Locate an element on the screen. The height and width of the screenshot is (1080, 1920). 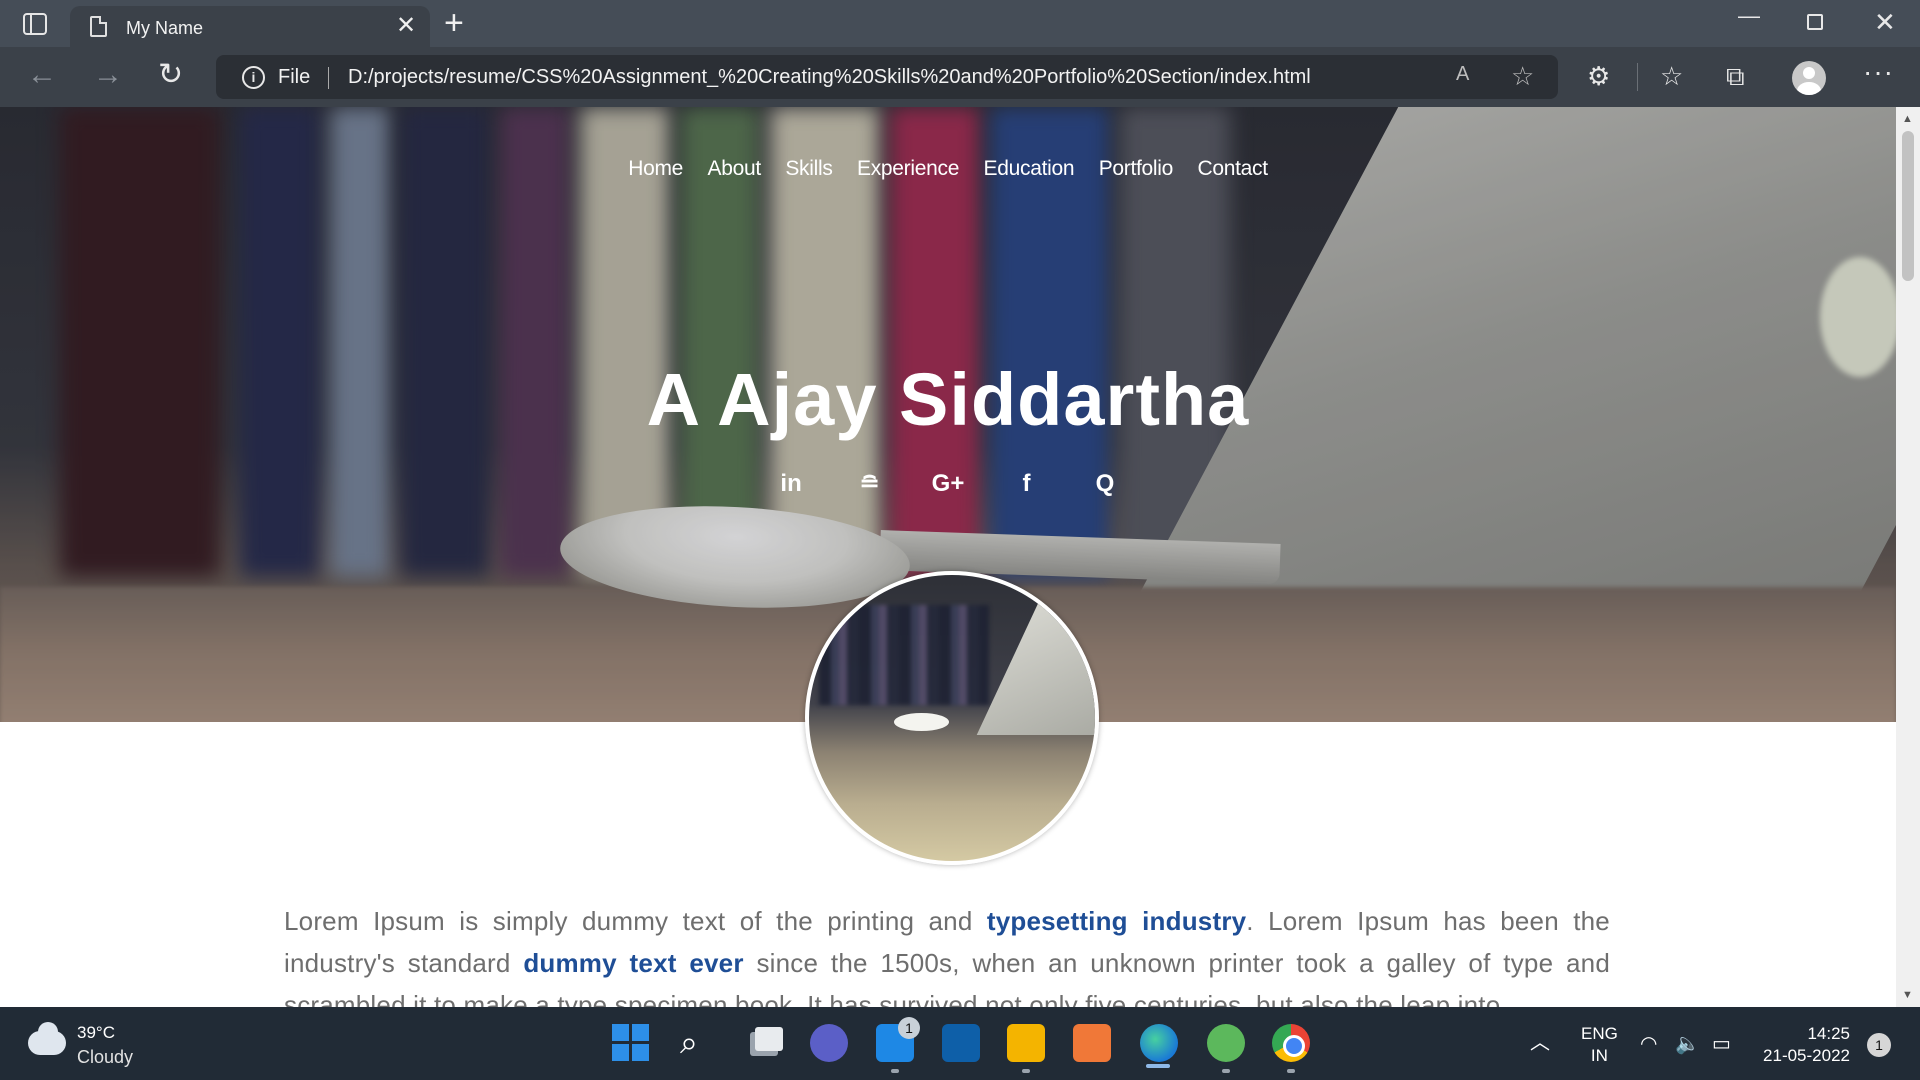
vertical-scrollbar: ▲ ▼ is located at coordinates (1908, 557).